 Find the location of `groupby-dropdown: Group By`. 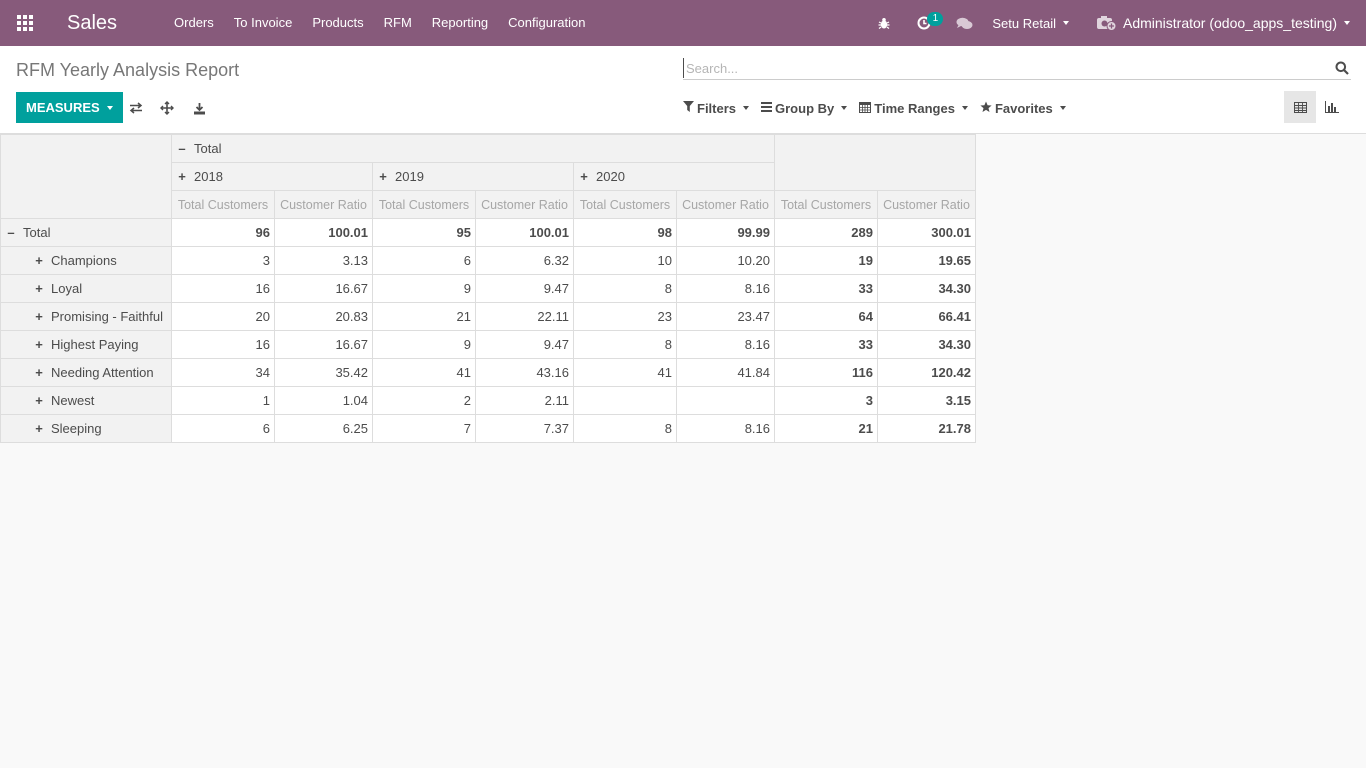

groupby-dropdown: Group By is located at coordinates (804, 108).